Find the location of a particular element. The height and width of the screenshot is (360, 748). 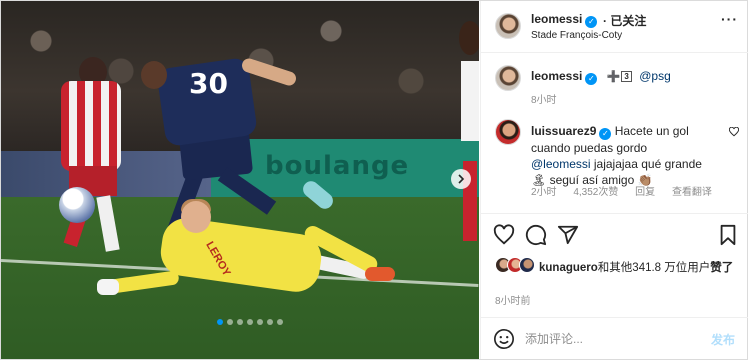

comment-time: 2小时 is located at coordinates (544, 192).